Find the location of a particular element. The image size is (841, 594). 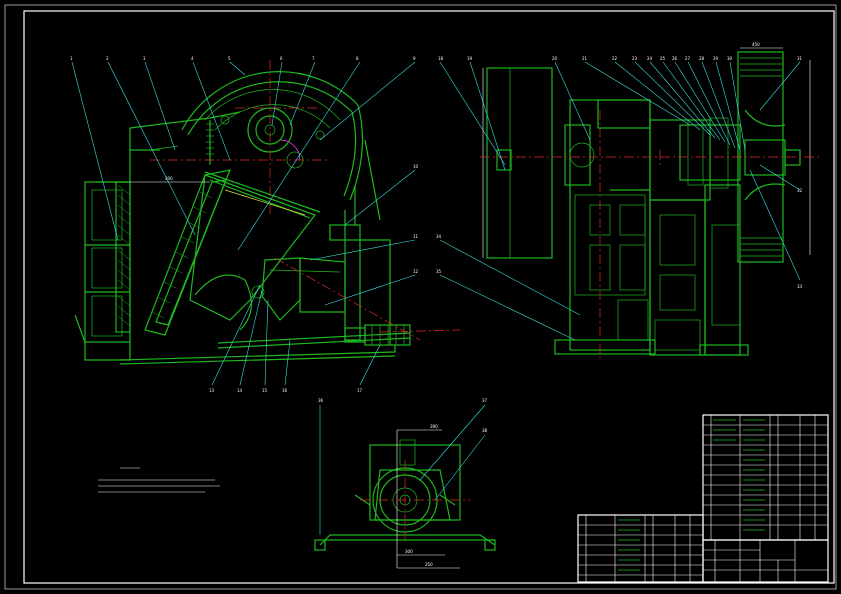

motor-view: 390 300 350 36 37 38 is located at coordinates (405, 483).